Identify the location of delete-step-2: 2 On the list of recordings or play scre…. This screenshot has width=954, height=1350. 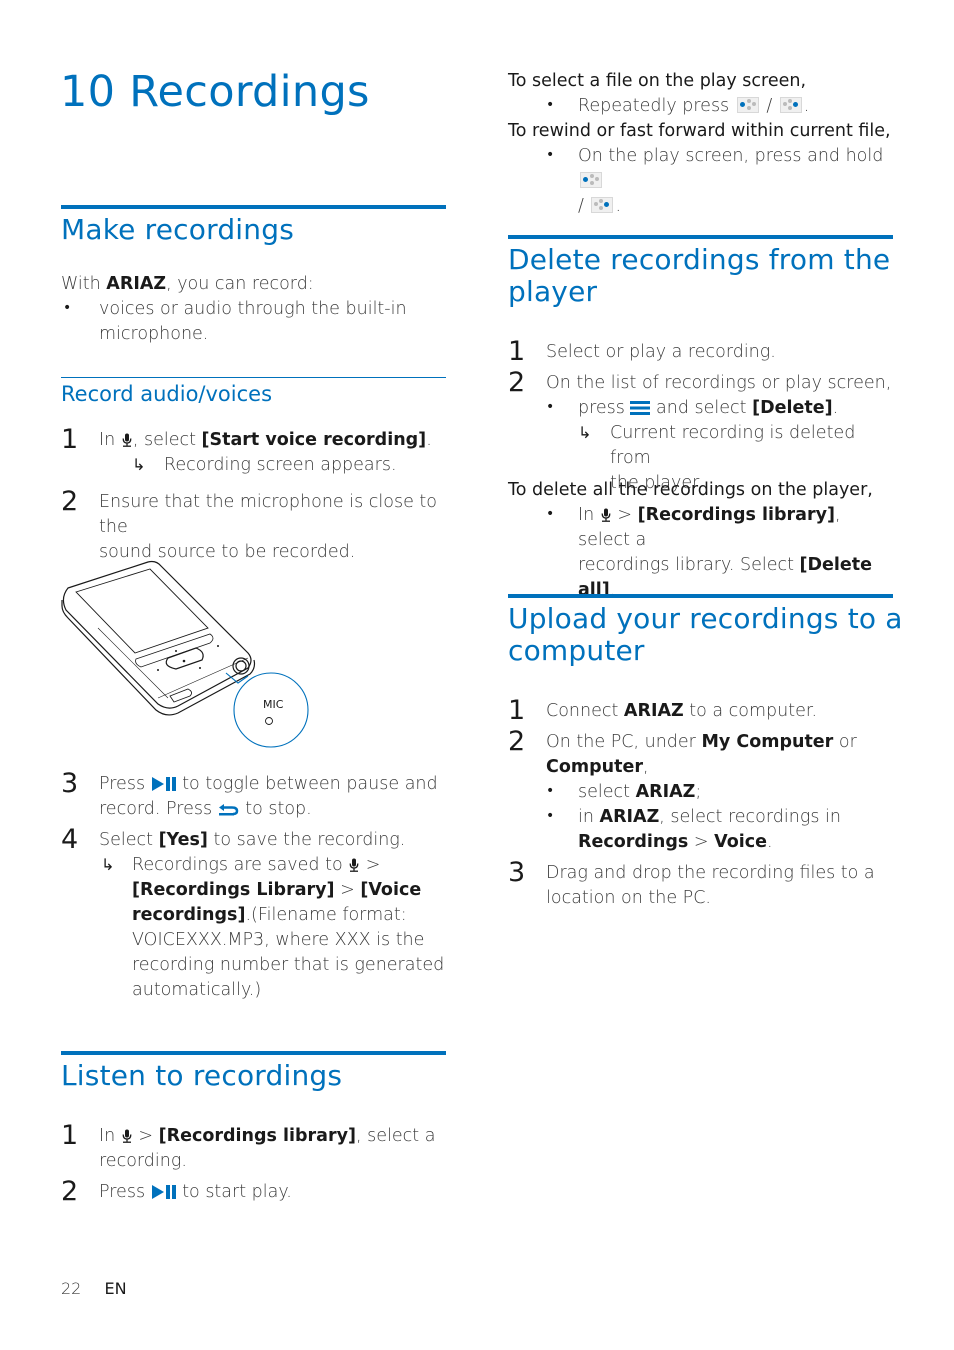
(703, 430).